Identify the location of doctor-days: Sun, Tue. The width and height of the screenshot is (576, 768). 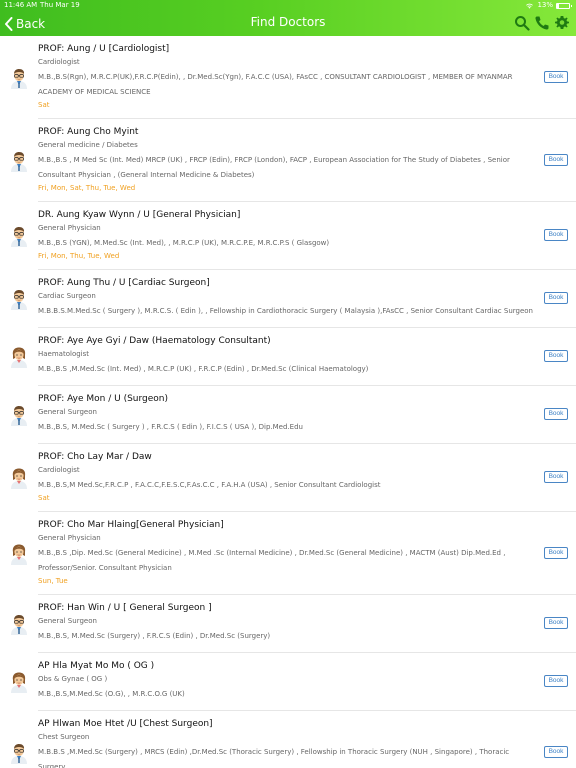
(53, 581).